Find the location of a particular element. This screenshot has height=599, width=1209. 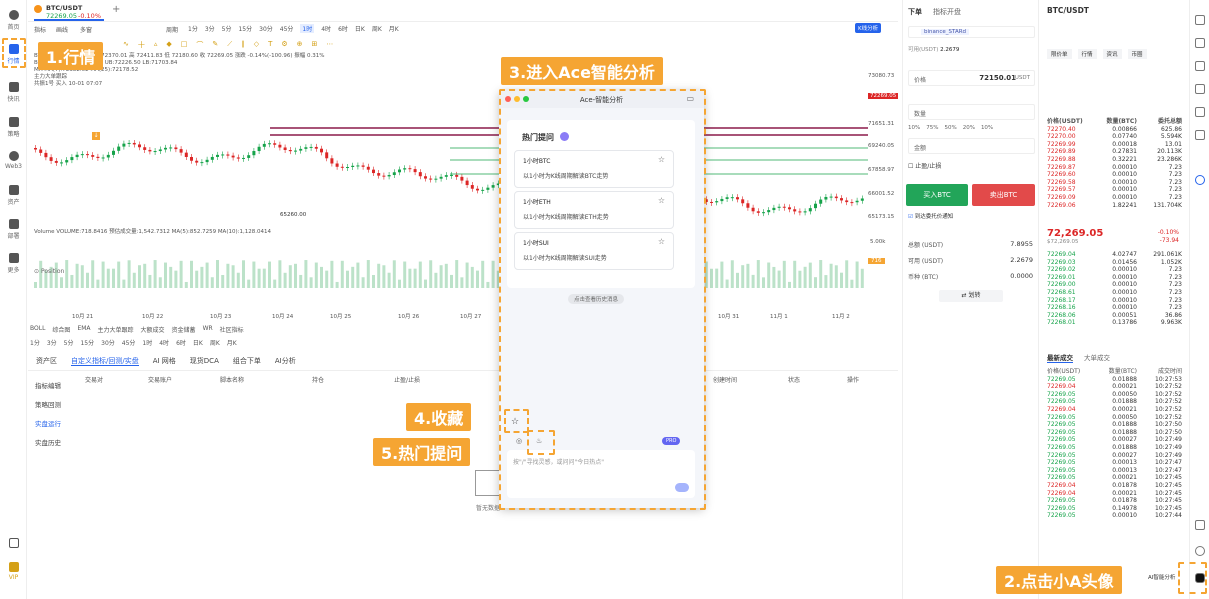

amount-input: 数量 is located at coordinates (971, 112).